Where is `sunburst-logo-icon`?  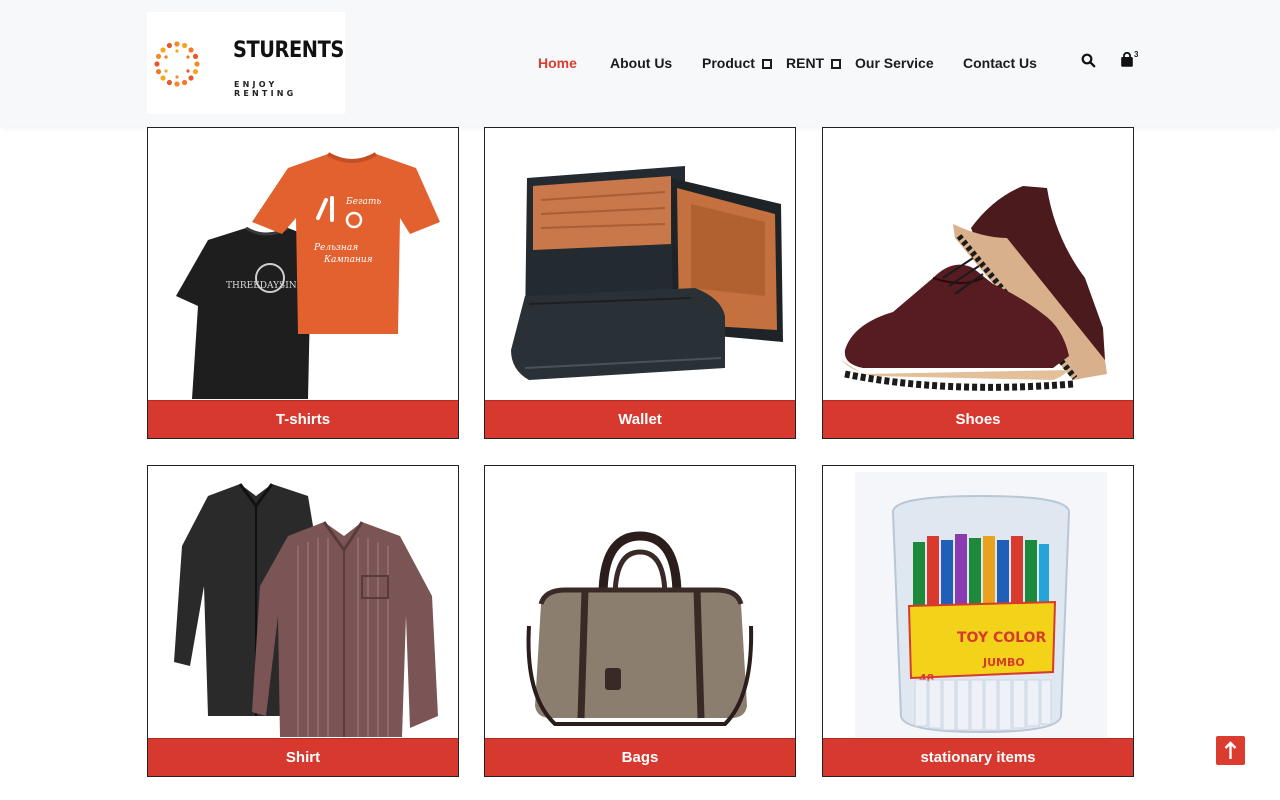
sunburst-logo-icon is located at coordinates (177, 64).